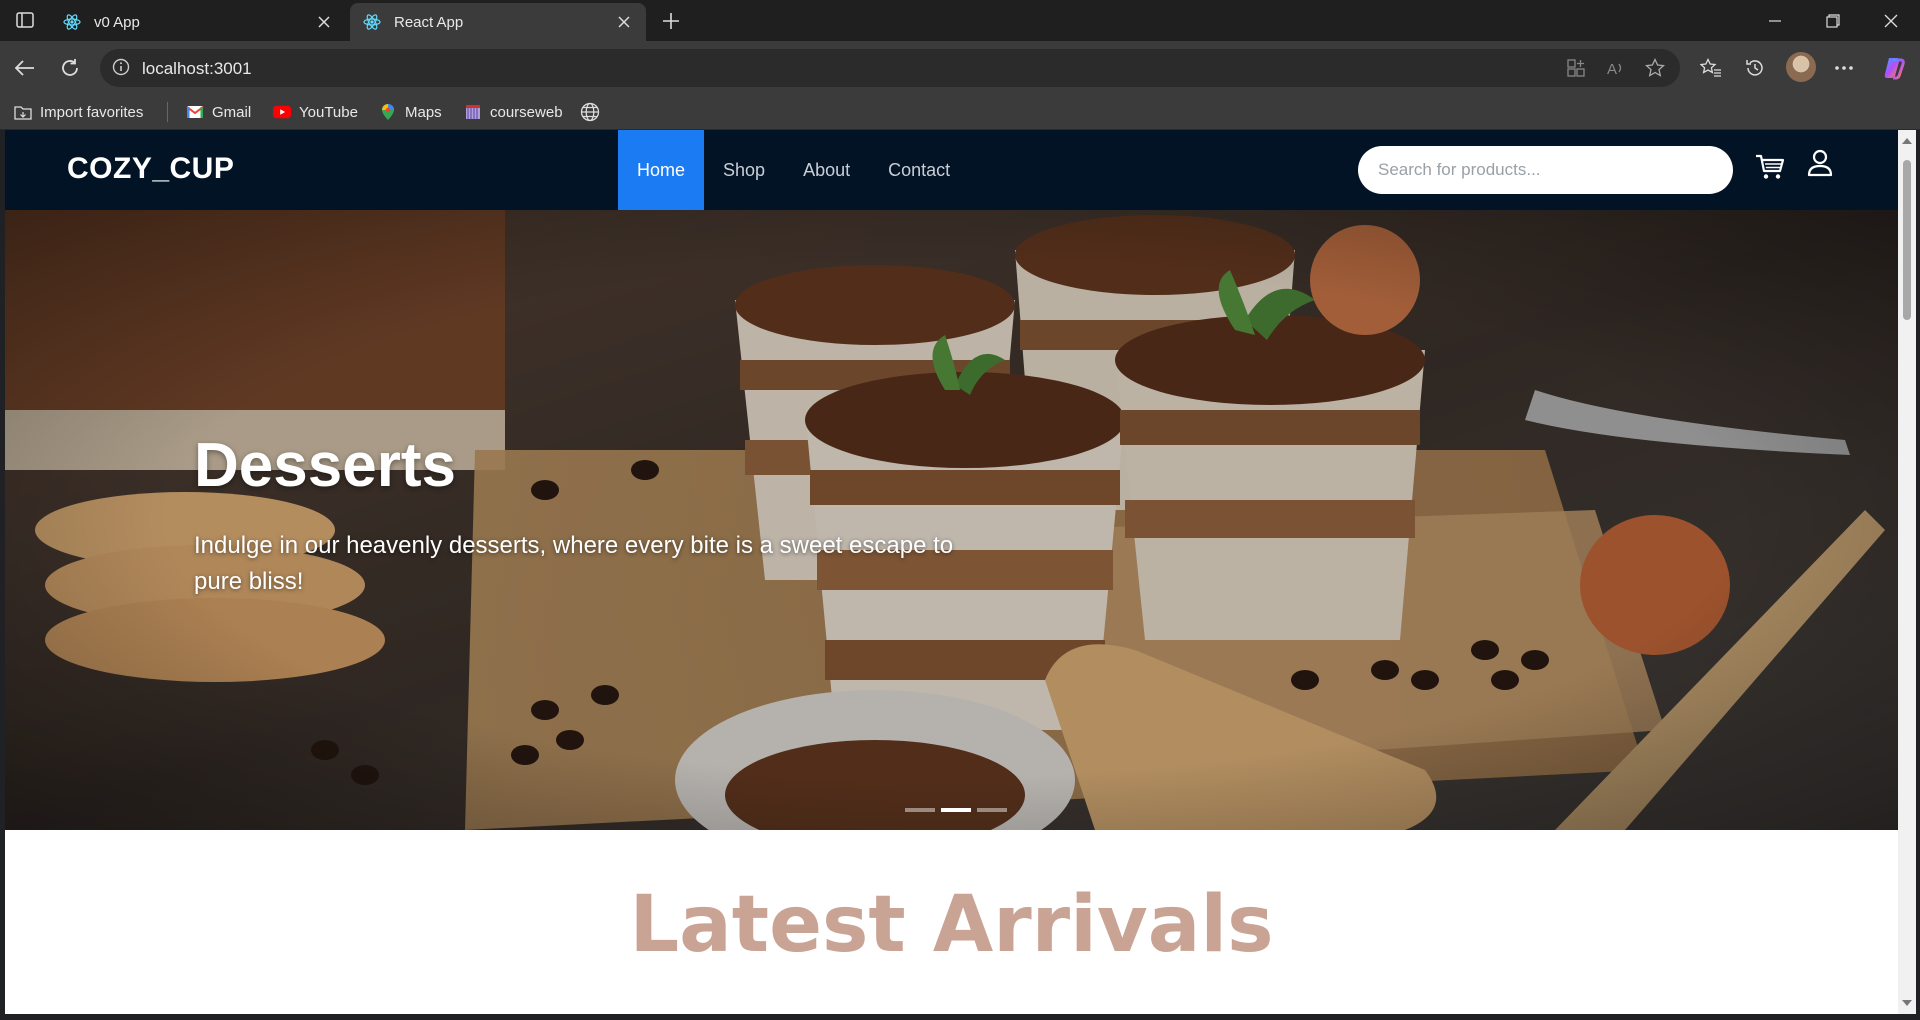 The height and width of the screenshot is (1020, 1920). I want to click on profile-avatar, so click(1801, 67).